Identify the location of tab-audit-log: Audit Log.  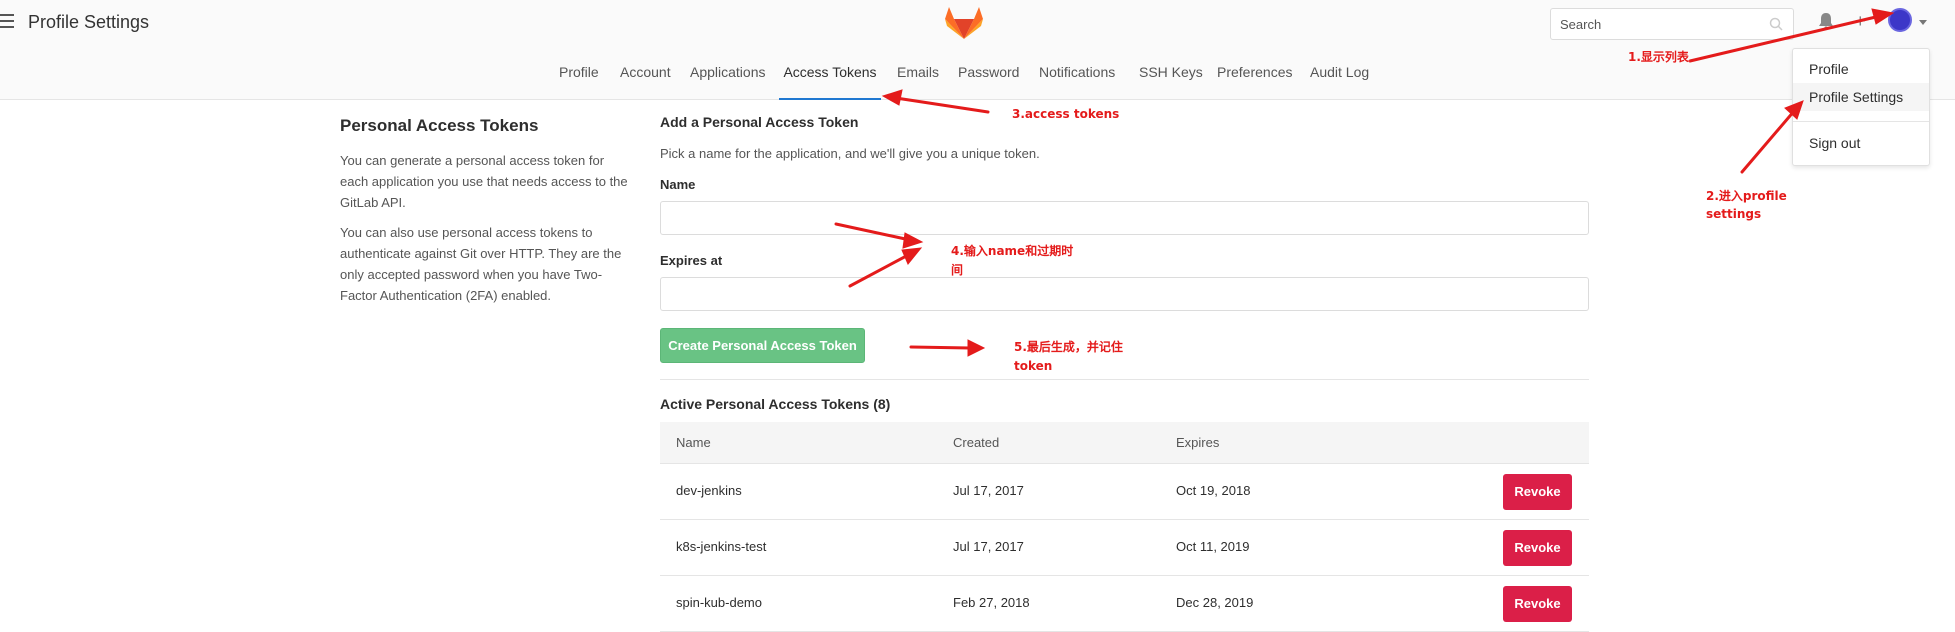
(1339, 80).